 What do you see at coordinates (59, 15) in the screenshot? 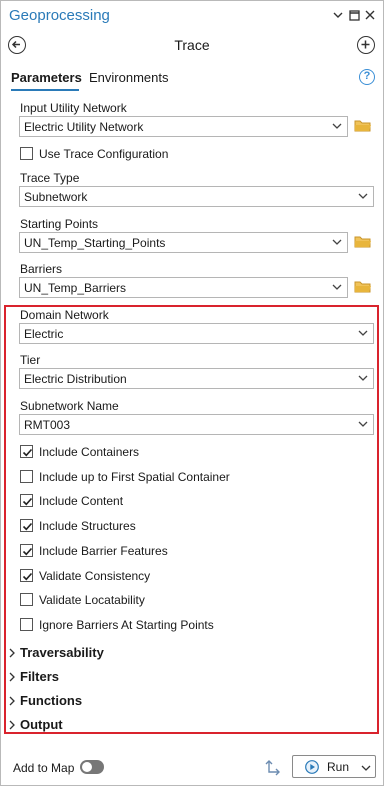
I see `pane-title: Geoprocessing` at bounding box center [59, 15].